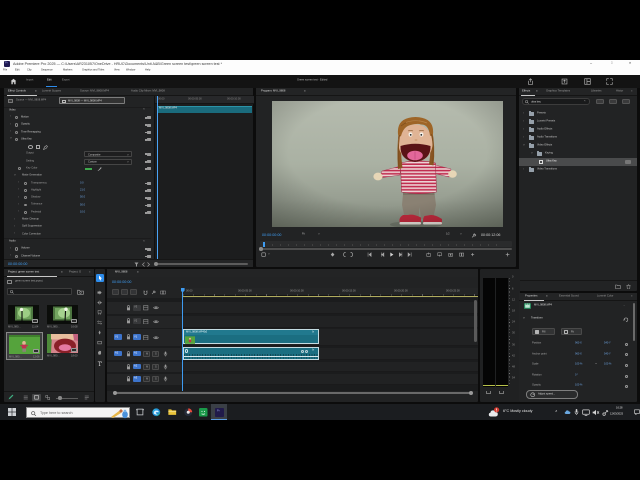  What do you see at coordinates (183, 339) in the screenshot?
I see `timeline-playhead` at bounding box center [183, 339].